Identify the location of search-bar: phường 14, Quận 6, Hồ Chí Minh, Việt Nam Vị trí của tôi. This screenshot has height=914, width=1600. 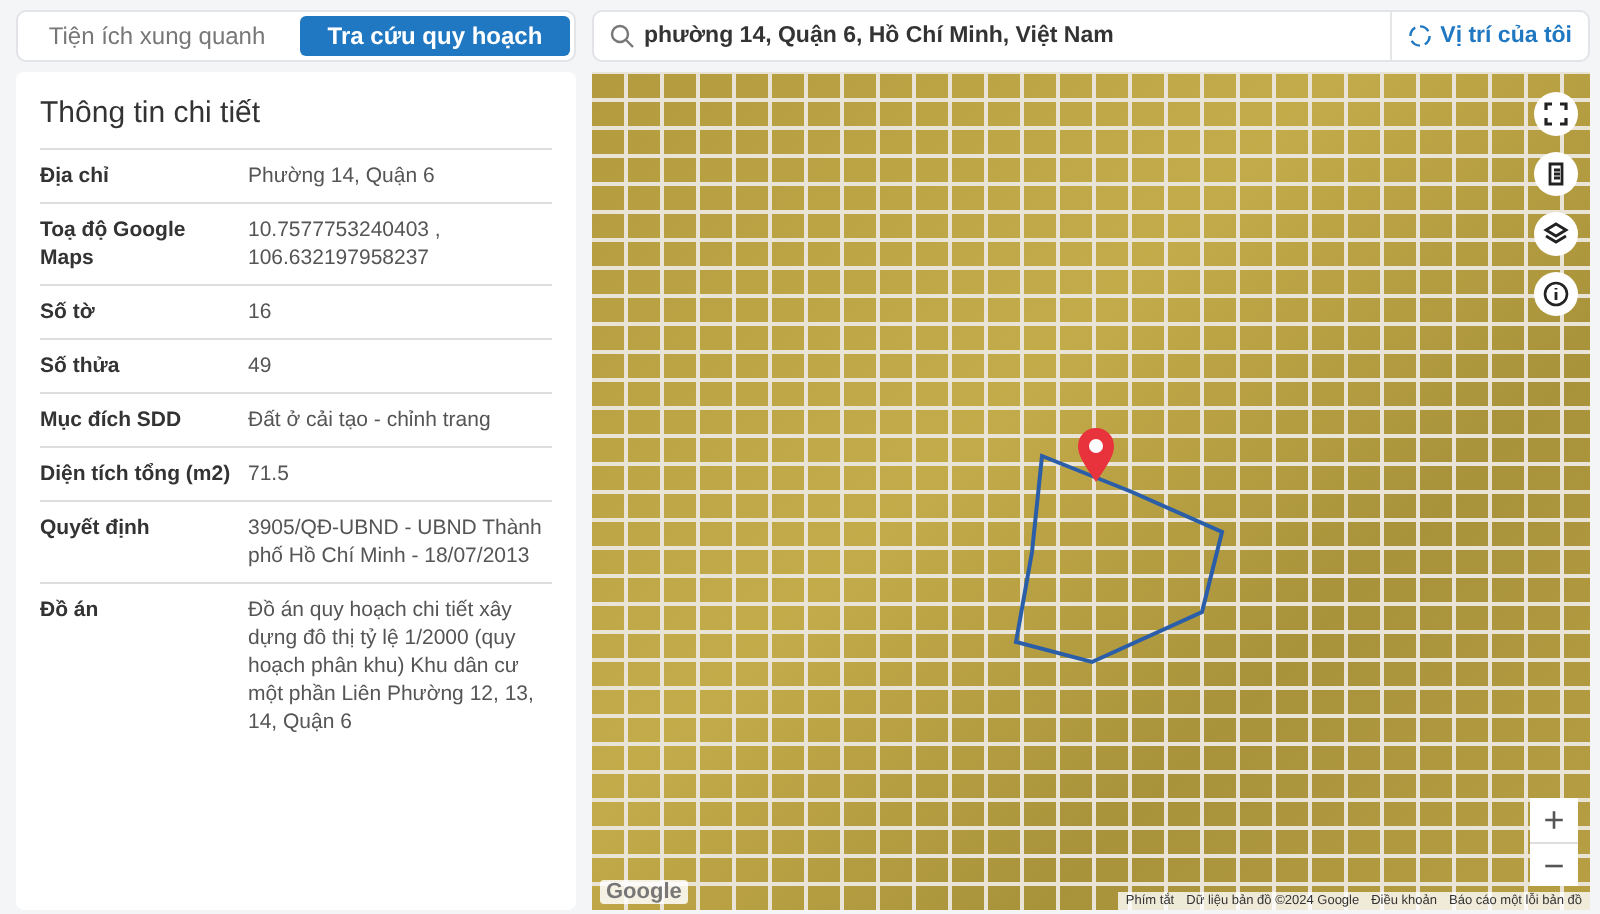
(1091, 36).